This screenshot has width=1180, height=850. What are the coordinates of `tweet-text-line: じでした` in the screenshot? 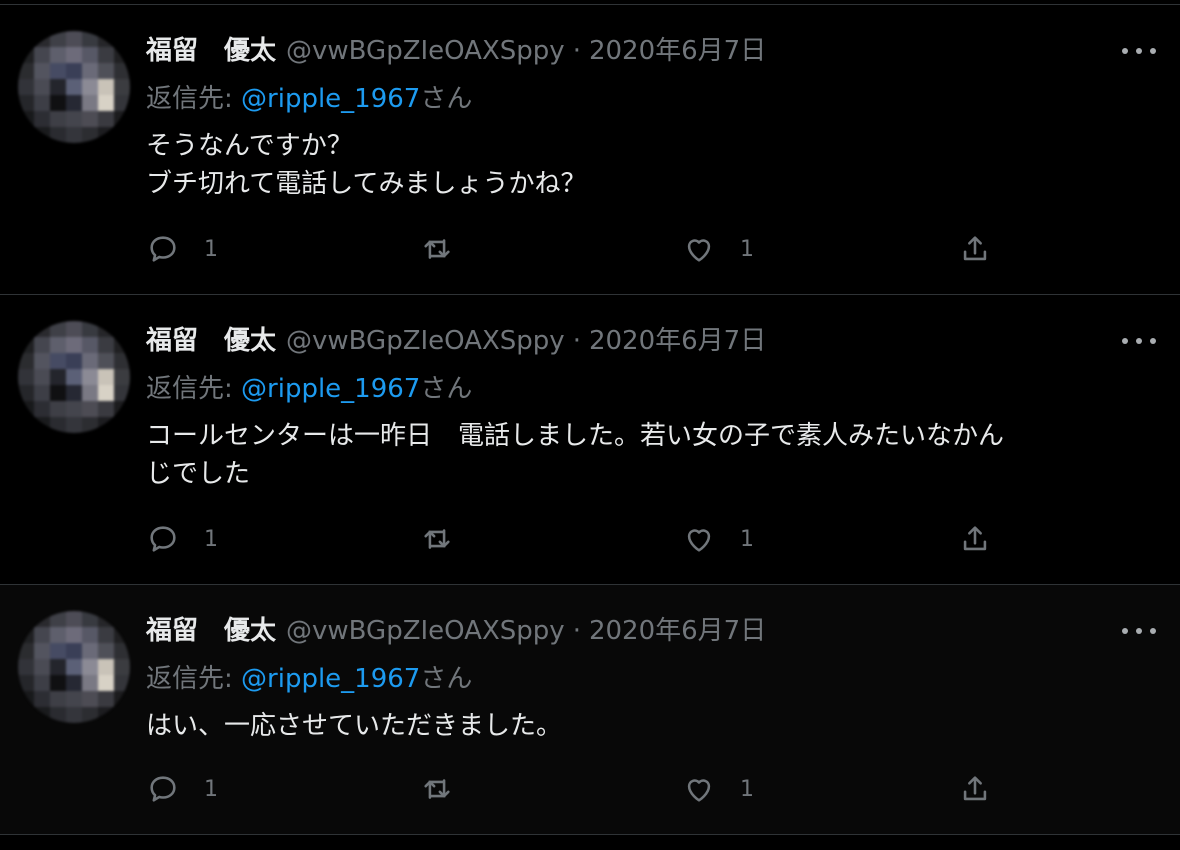 It's located at (198, 474).